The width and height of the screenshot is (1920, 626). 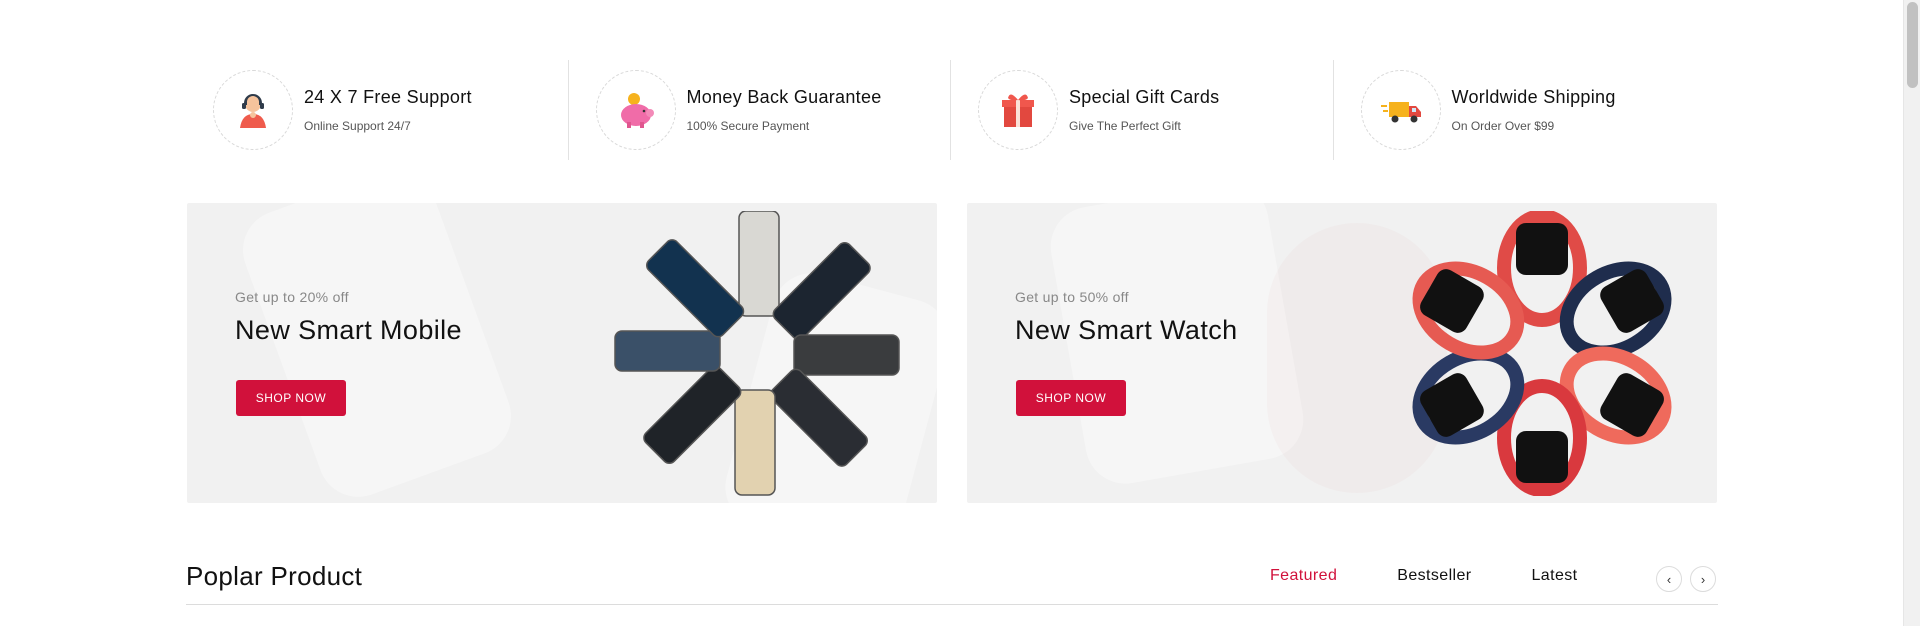 I want to click on support-agent-icon, so click(x=253, y=110).